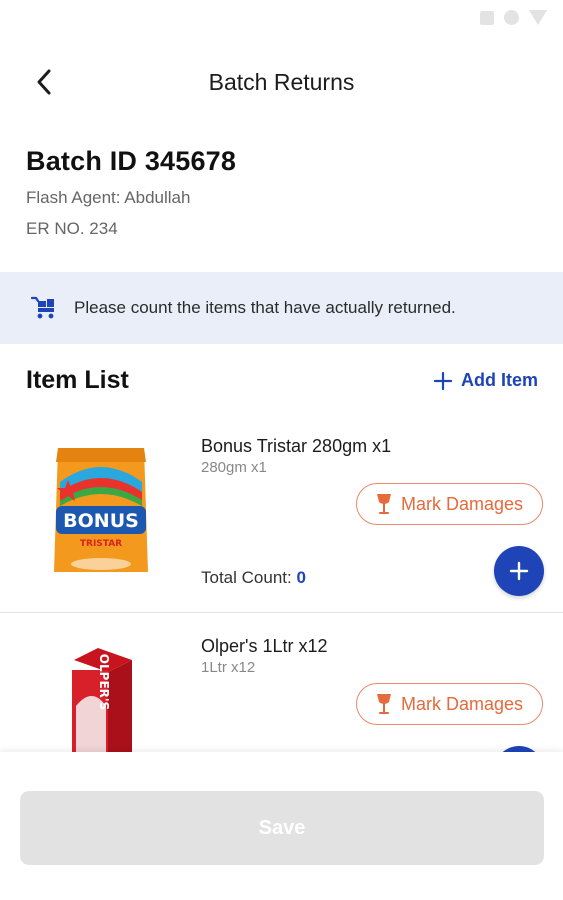 The image size is (563, 900). Describe the element at coordinates (296, 446) in the screenshot. I see `item-name: Bonus Tristar 280gm x1` at that location.